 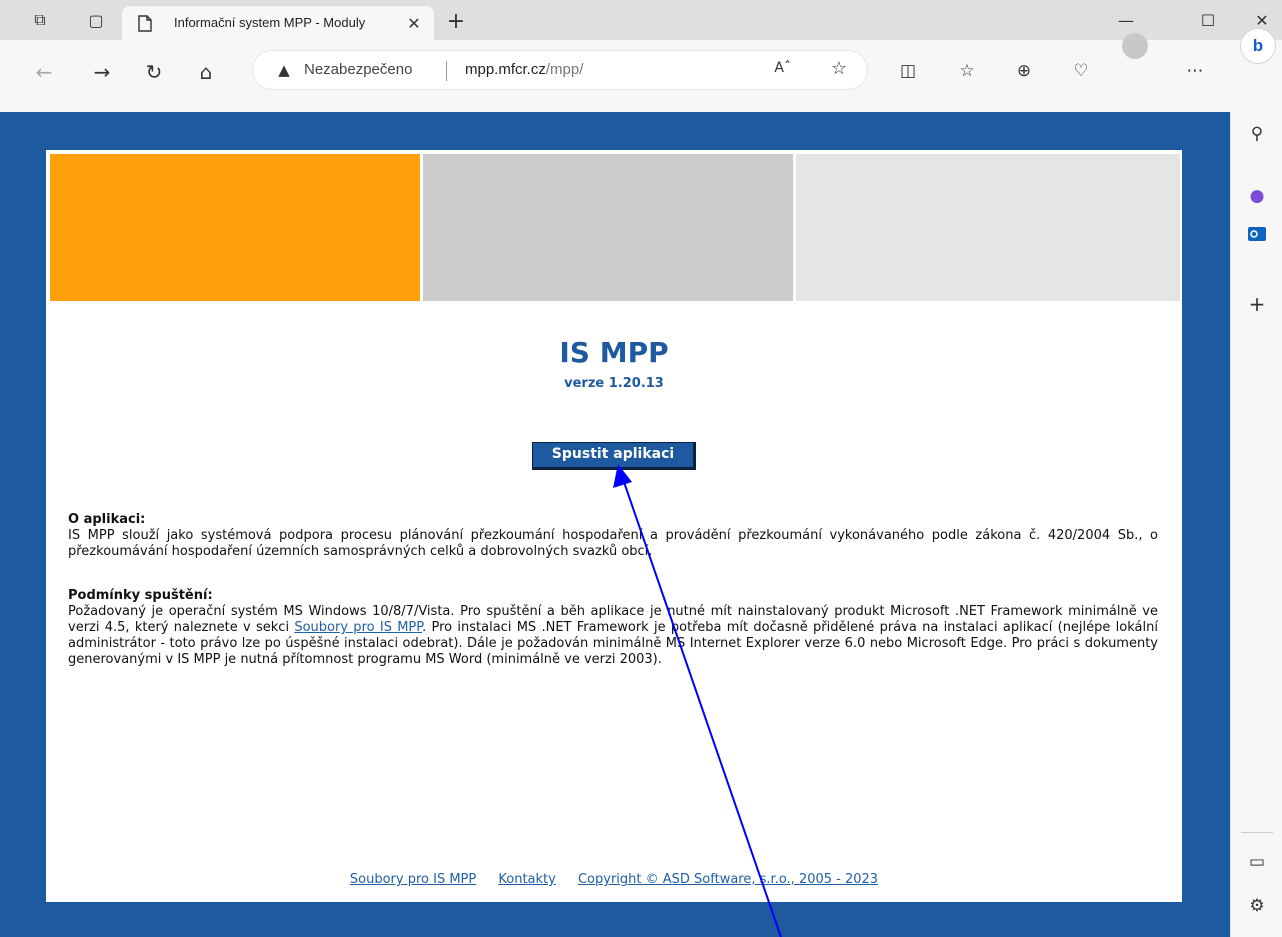 What do you see at coordinates (358, 70) in the screenshot?
I see `insecure-label: Nezabezpečeno` at bounding box center [358, 70].